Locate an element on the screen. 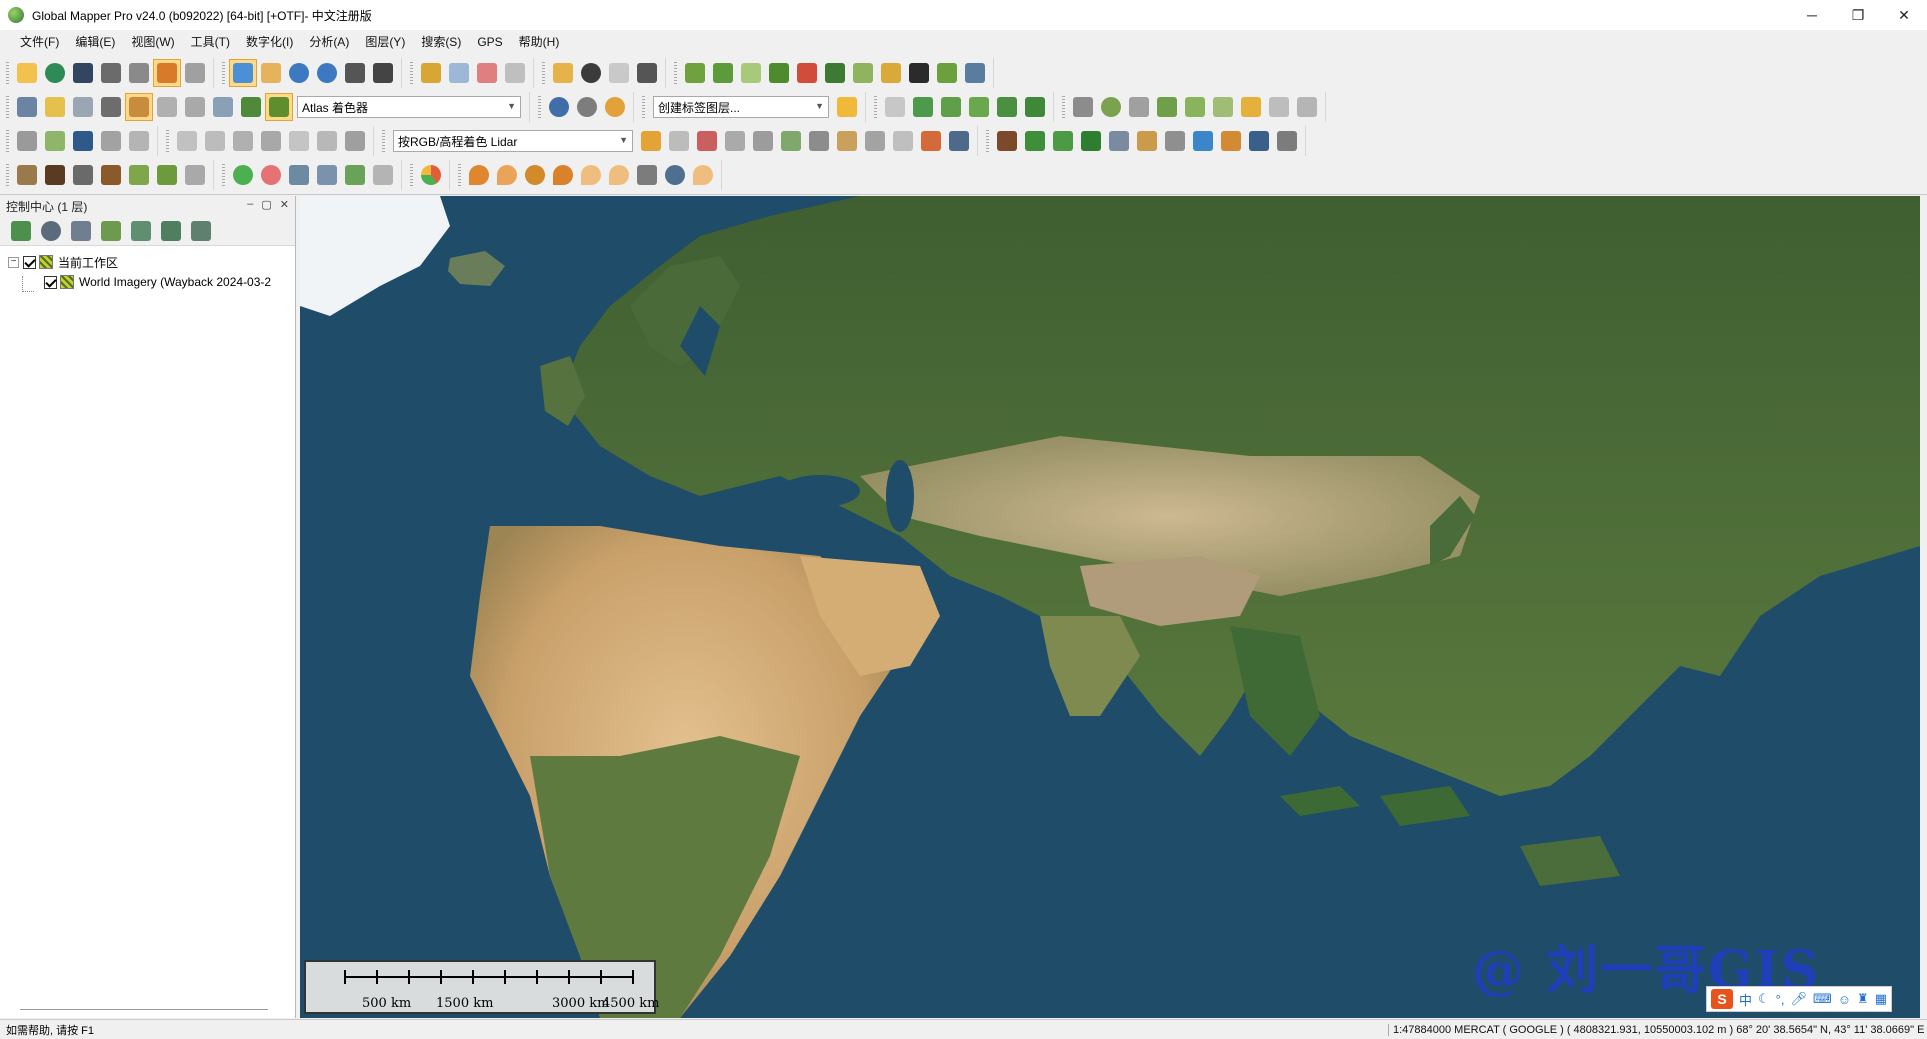  extract-shrub-button is located at coordinates (1063, 141).